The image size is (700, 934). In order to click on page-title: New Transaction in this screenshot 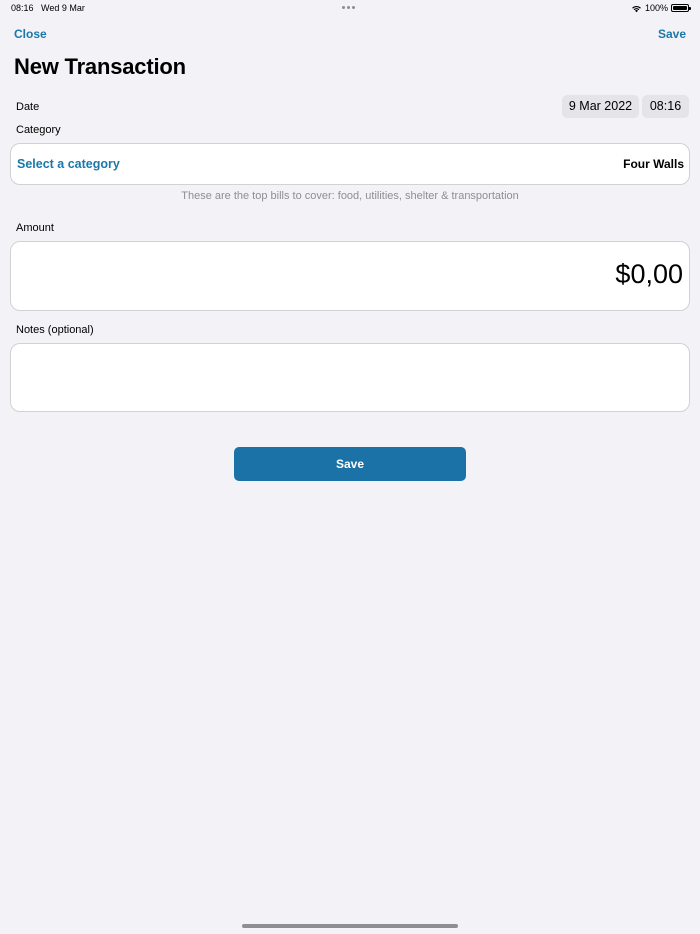, I will do `click(100, 66)`.